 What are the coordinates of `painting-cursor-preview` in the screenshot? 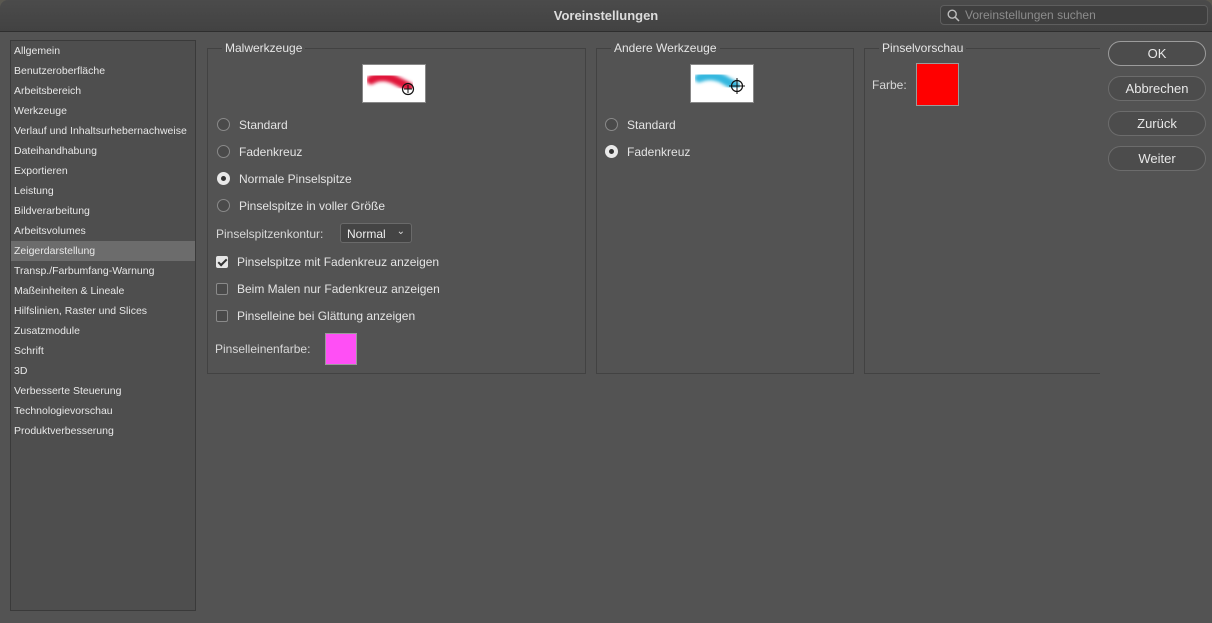 It's located at (394, 83).